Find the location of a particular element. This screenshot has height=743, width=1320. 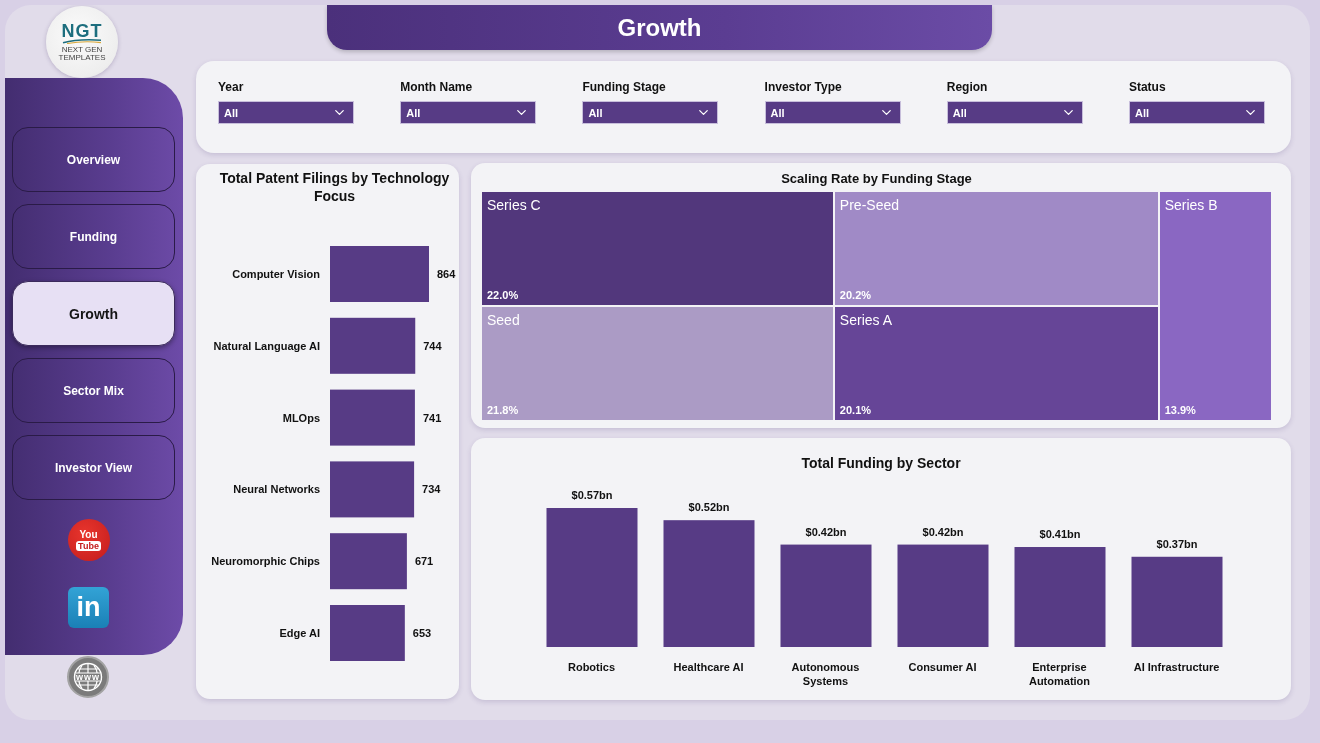

filter-label: Investor Type is located at coordinates (803, 87).